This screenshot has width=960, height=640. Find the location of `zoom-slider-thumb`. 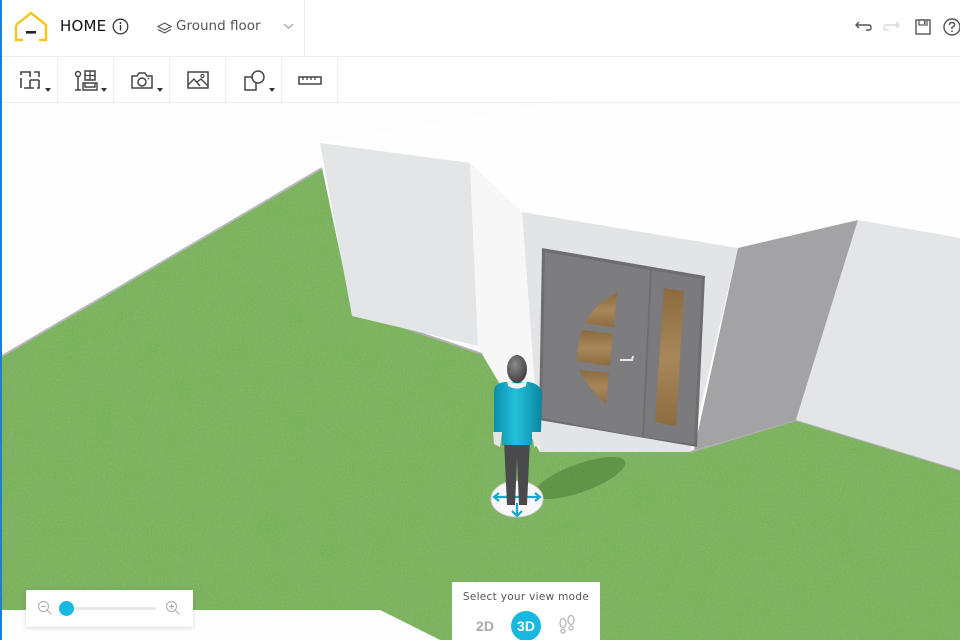

zoom-slider-thumb is located at coordinates (66, 608).